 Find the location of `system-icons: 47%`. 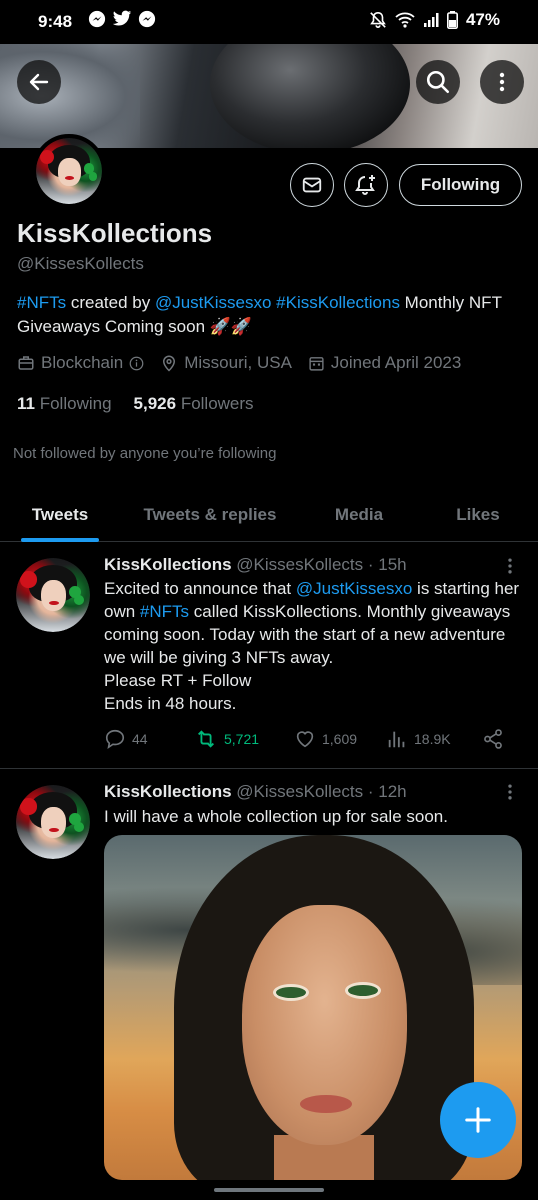

system-icons: 47% is located at coordinates (434, 20).